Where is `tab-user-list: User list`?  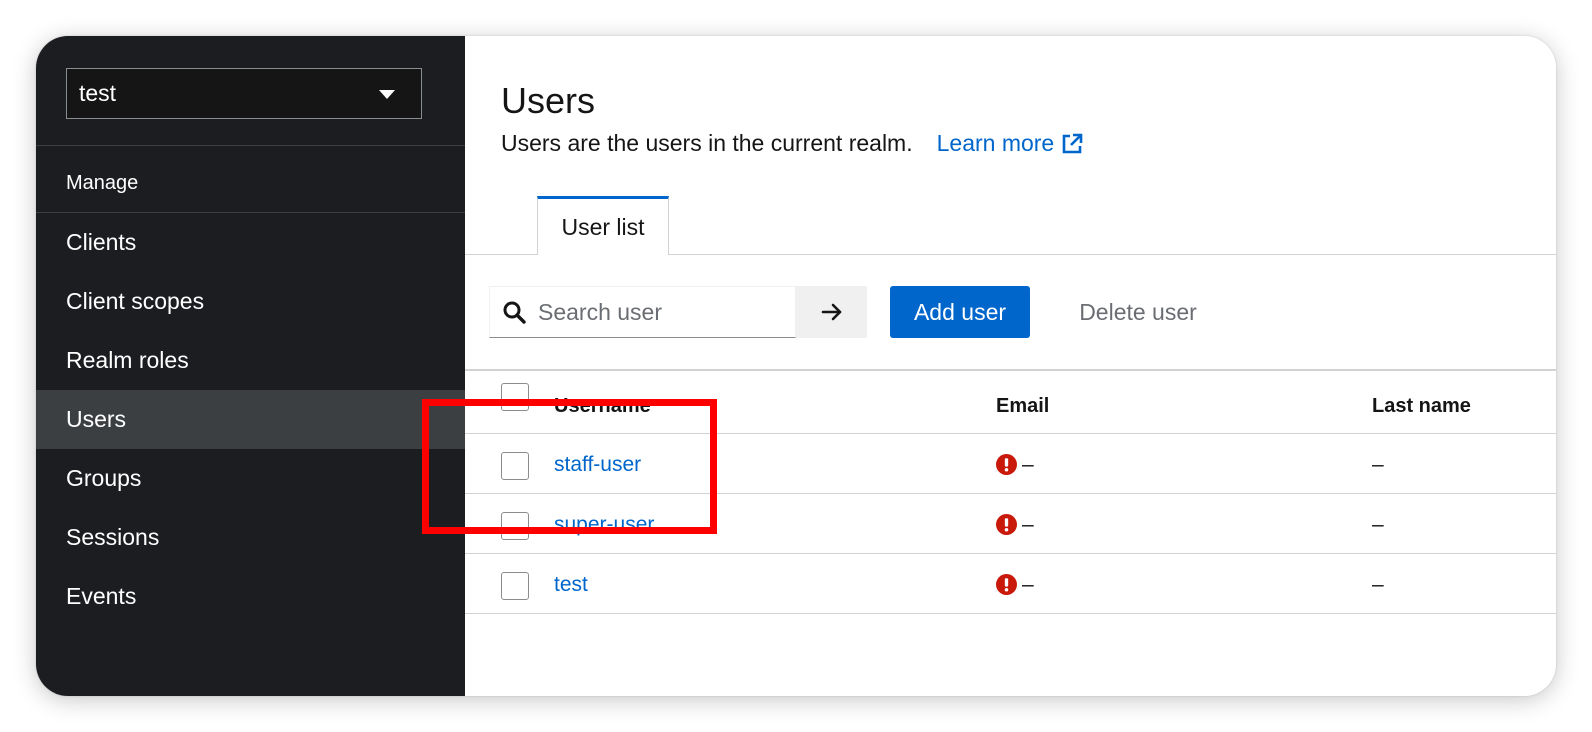
tab-user-list: User list is located at coordinates (603, 225).